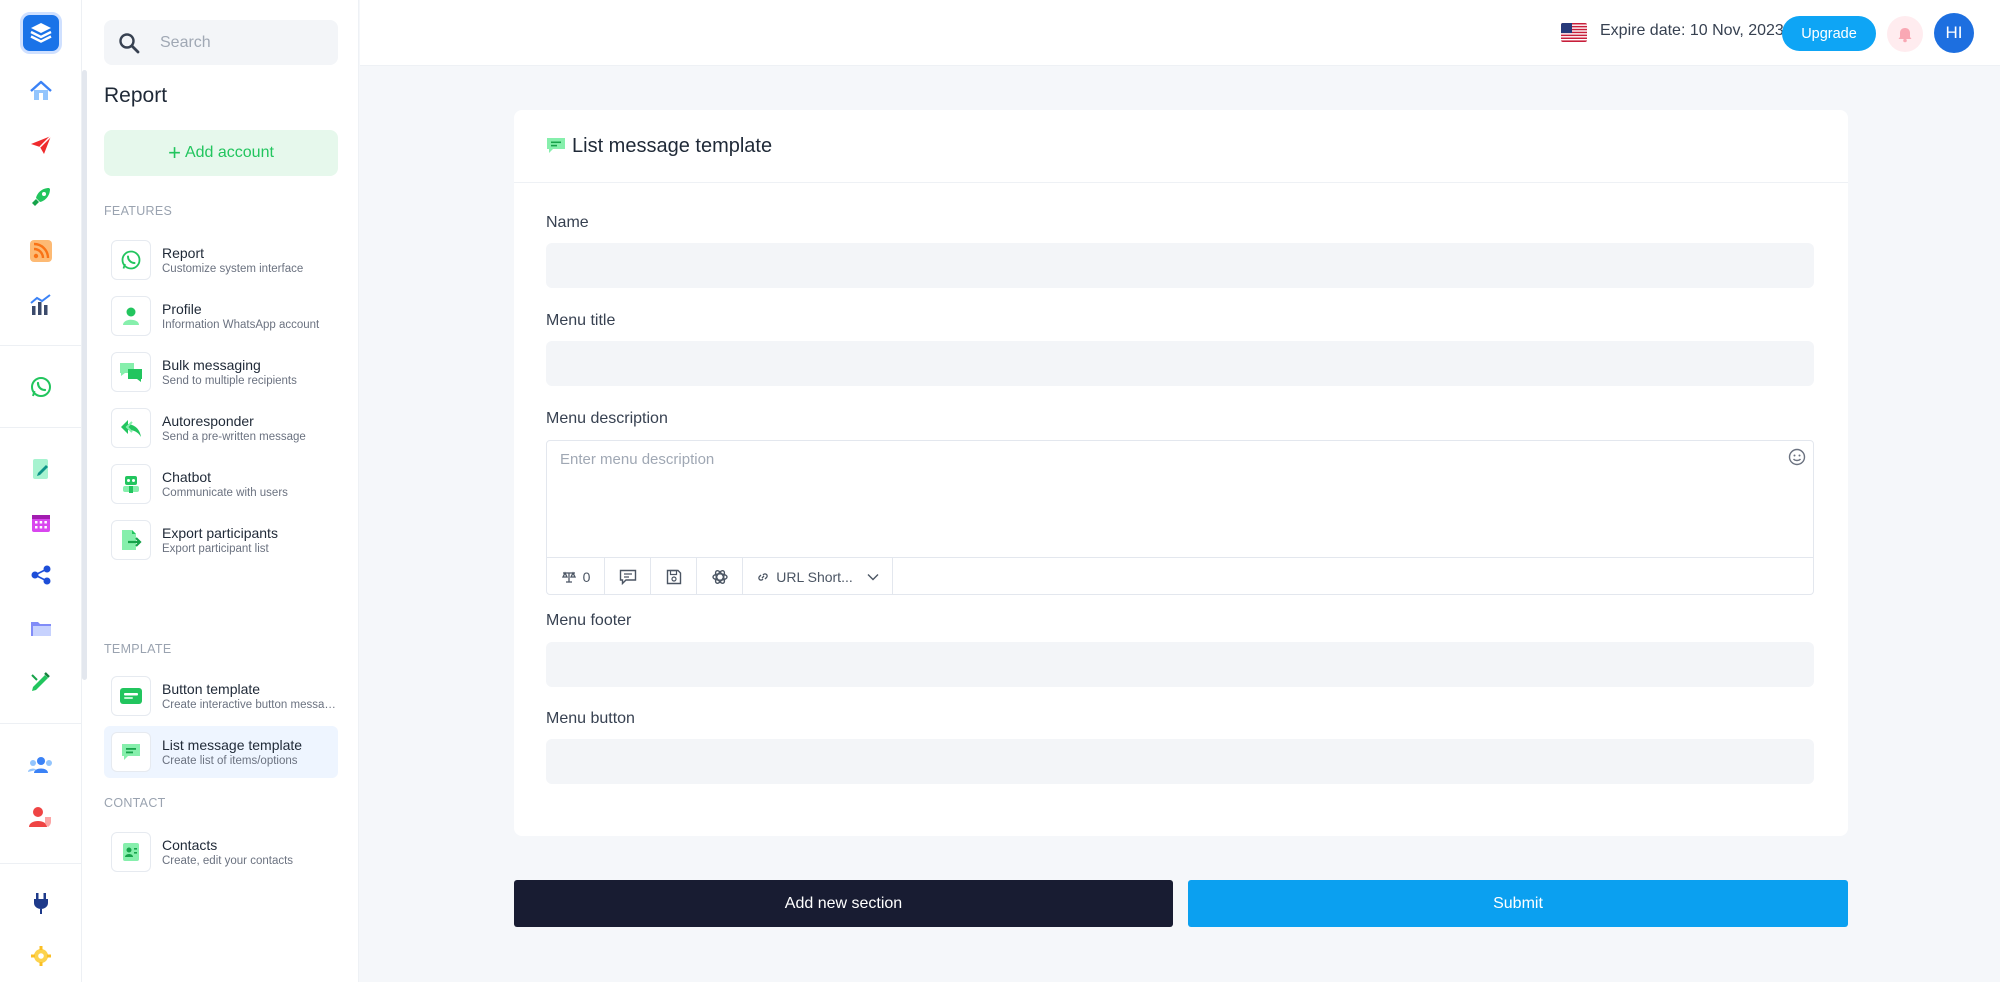 The image size is (2000, 982). I want to click on add-account-label: Add account, so click(229, 152).